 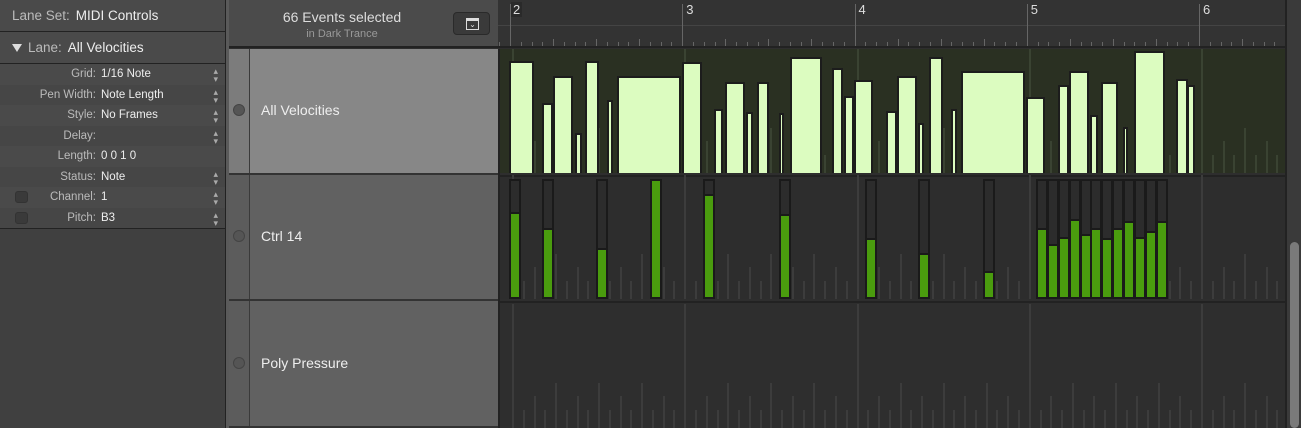 What do you see at coordinates (363, 238) in the screenshot?
I see `lane-header: Ctrl 14` at bounding box center [363, 238].